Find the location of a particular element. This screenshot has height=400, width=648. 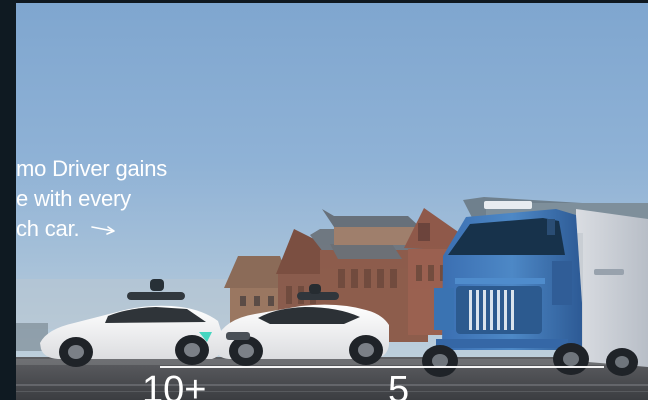

headline-line-3-text: ch car. is located at coordinates (48, 228).